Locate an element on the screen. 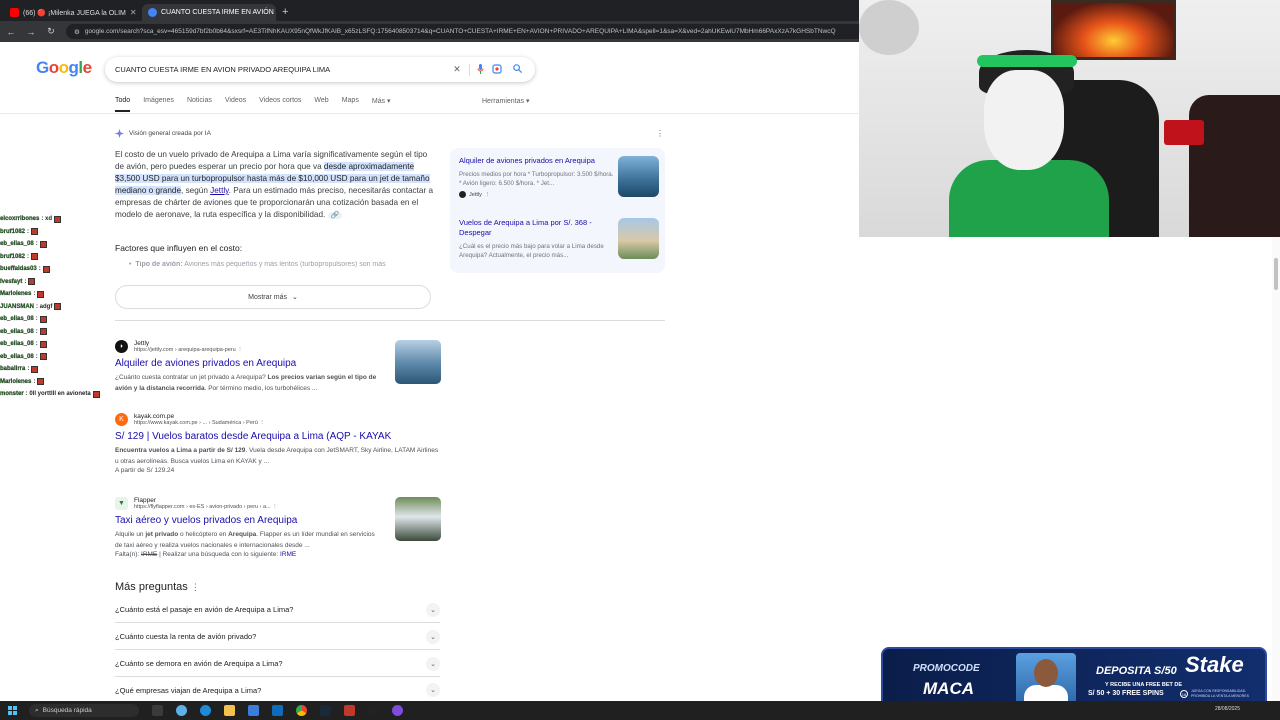 This screenshot has height=720, width=1280. tab-stream: (66) 🔴 ¡Milenka JUEGA la OLIM ✕ is located at coordinates (71, 12).